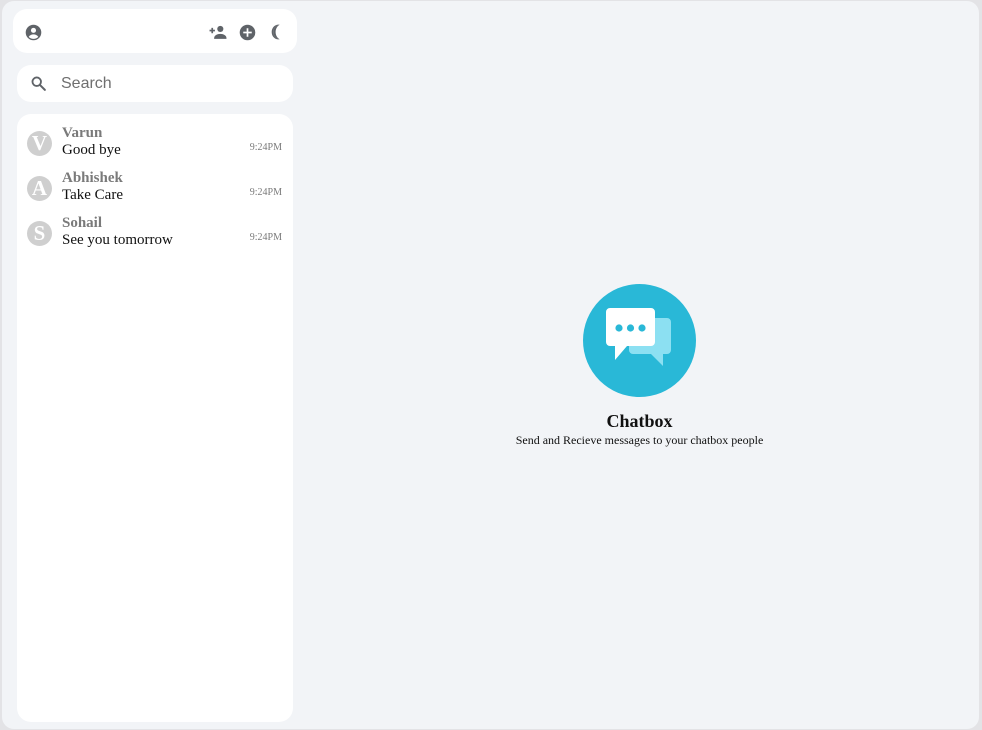 The height and width of the screenshot is (730, 982). I want to click on last-message: See you tomorrow, so click(117, 240).